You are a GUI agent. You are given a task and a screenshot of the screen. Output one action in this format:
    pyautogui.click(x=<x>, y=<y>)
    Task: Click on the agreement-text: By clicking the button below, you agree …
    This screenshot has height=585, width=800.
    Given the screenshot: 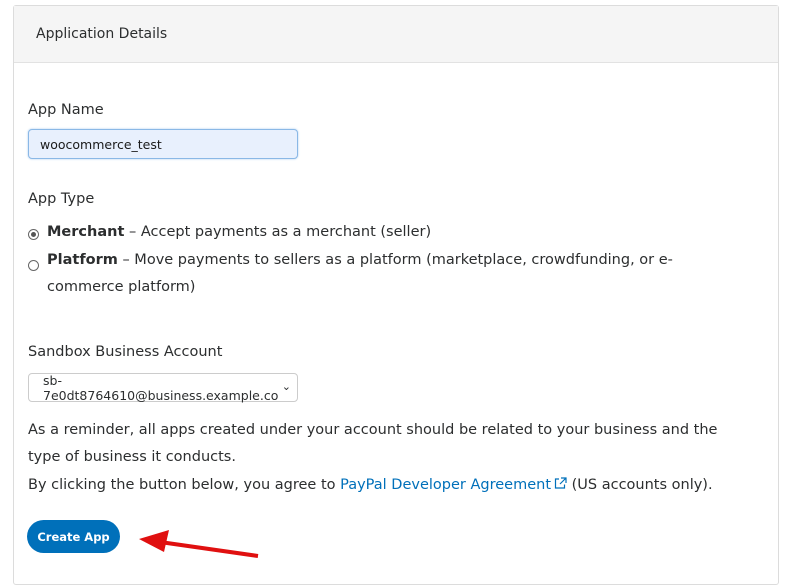 What is the action you would take?
    pyautogui.click(x=398, y=485)
    